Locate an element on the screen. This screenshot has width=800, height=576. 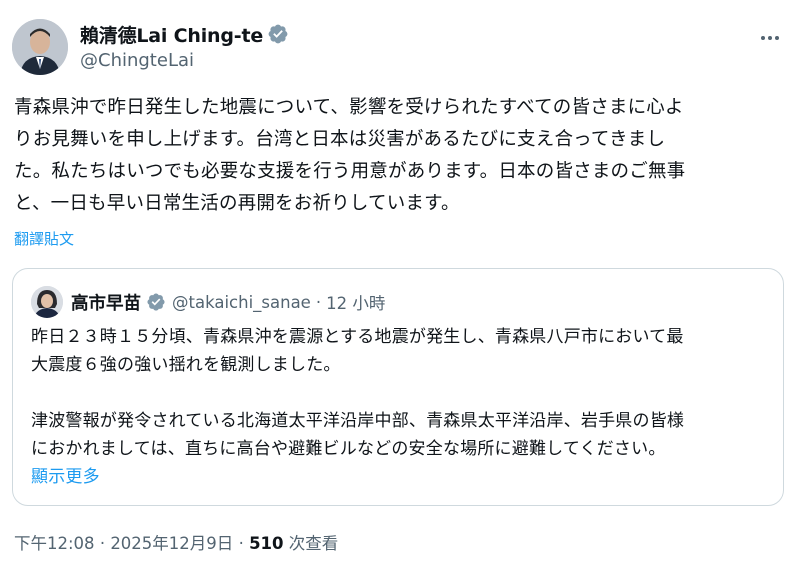
quoted-header: 高市早苗 @takaichi_sanae · 12 小時 is located at coordinates (228, 302).